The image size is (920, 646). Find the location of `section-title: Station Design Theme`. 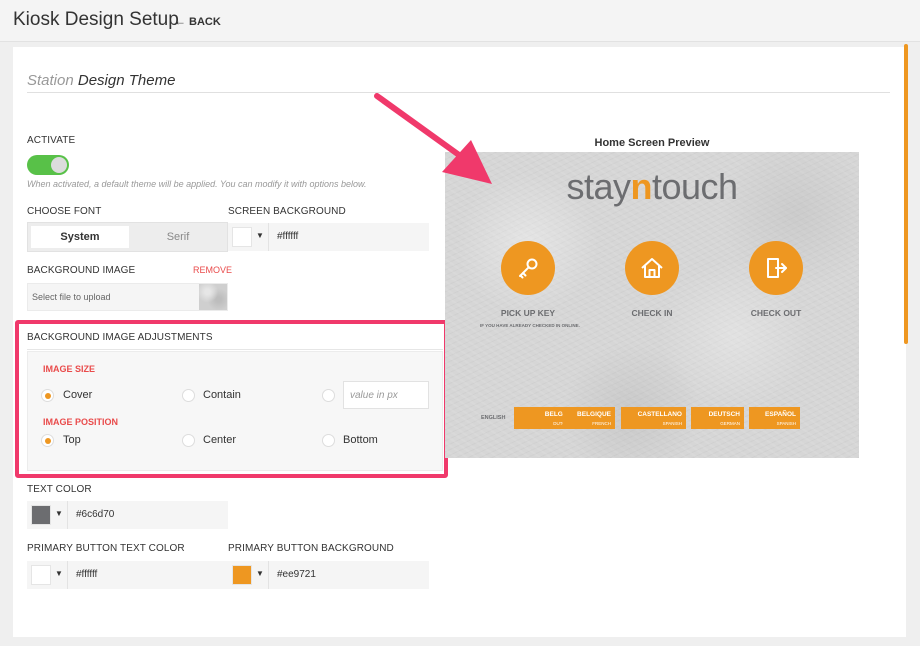

section-title: Station Design Theme is located at coordinates (101, 80).